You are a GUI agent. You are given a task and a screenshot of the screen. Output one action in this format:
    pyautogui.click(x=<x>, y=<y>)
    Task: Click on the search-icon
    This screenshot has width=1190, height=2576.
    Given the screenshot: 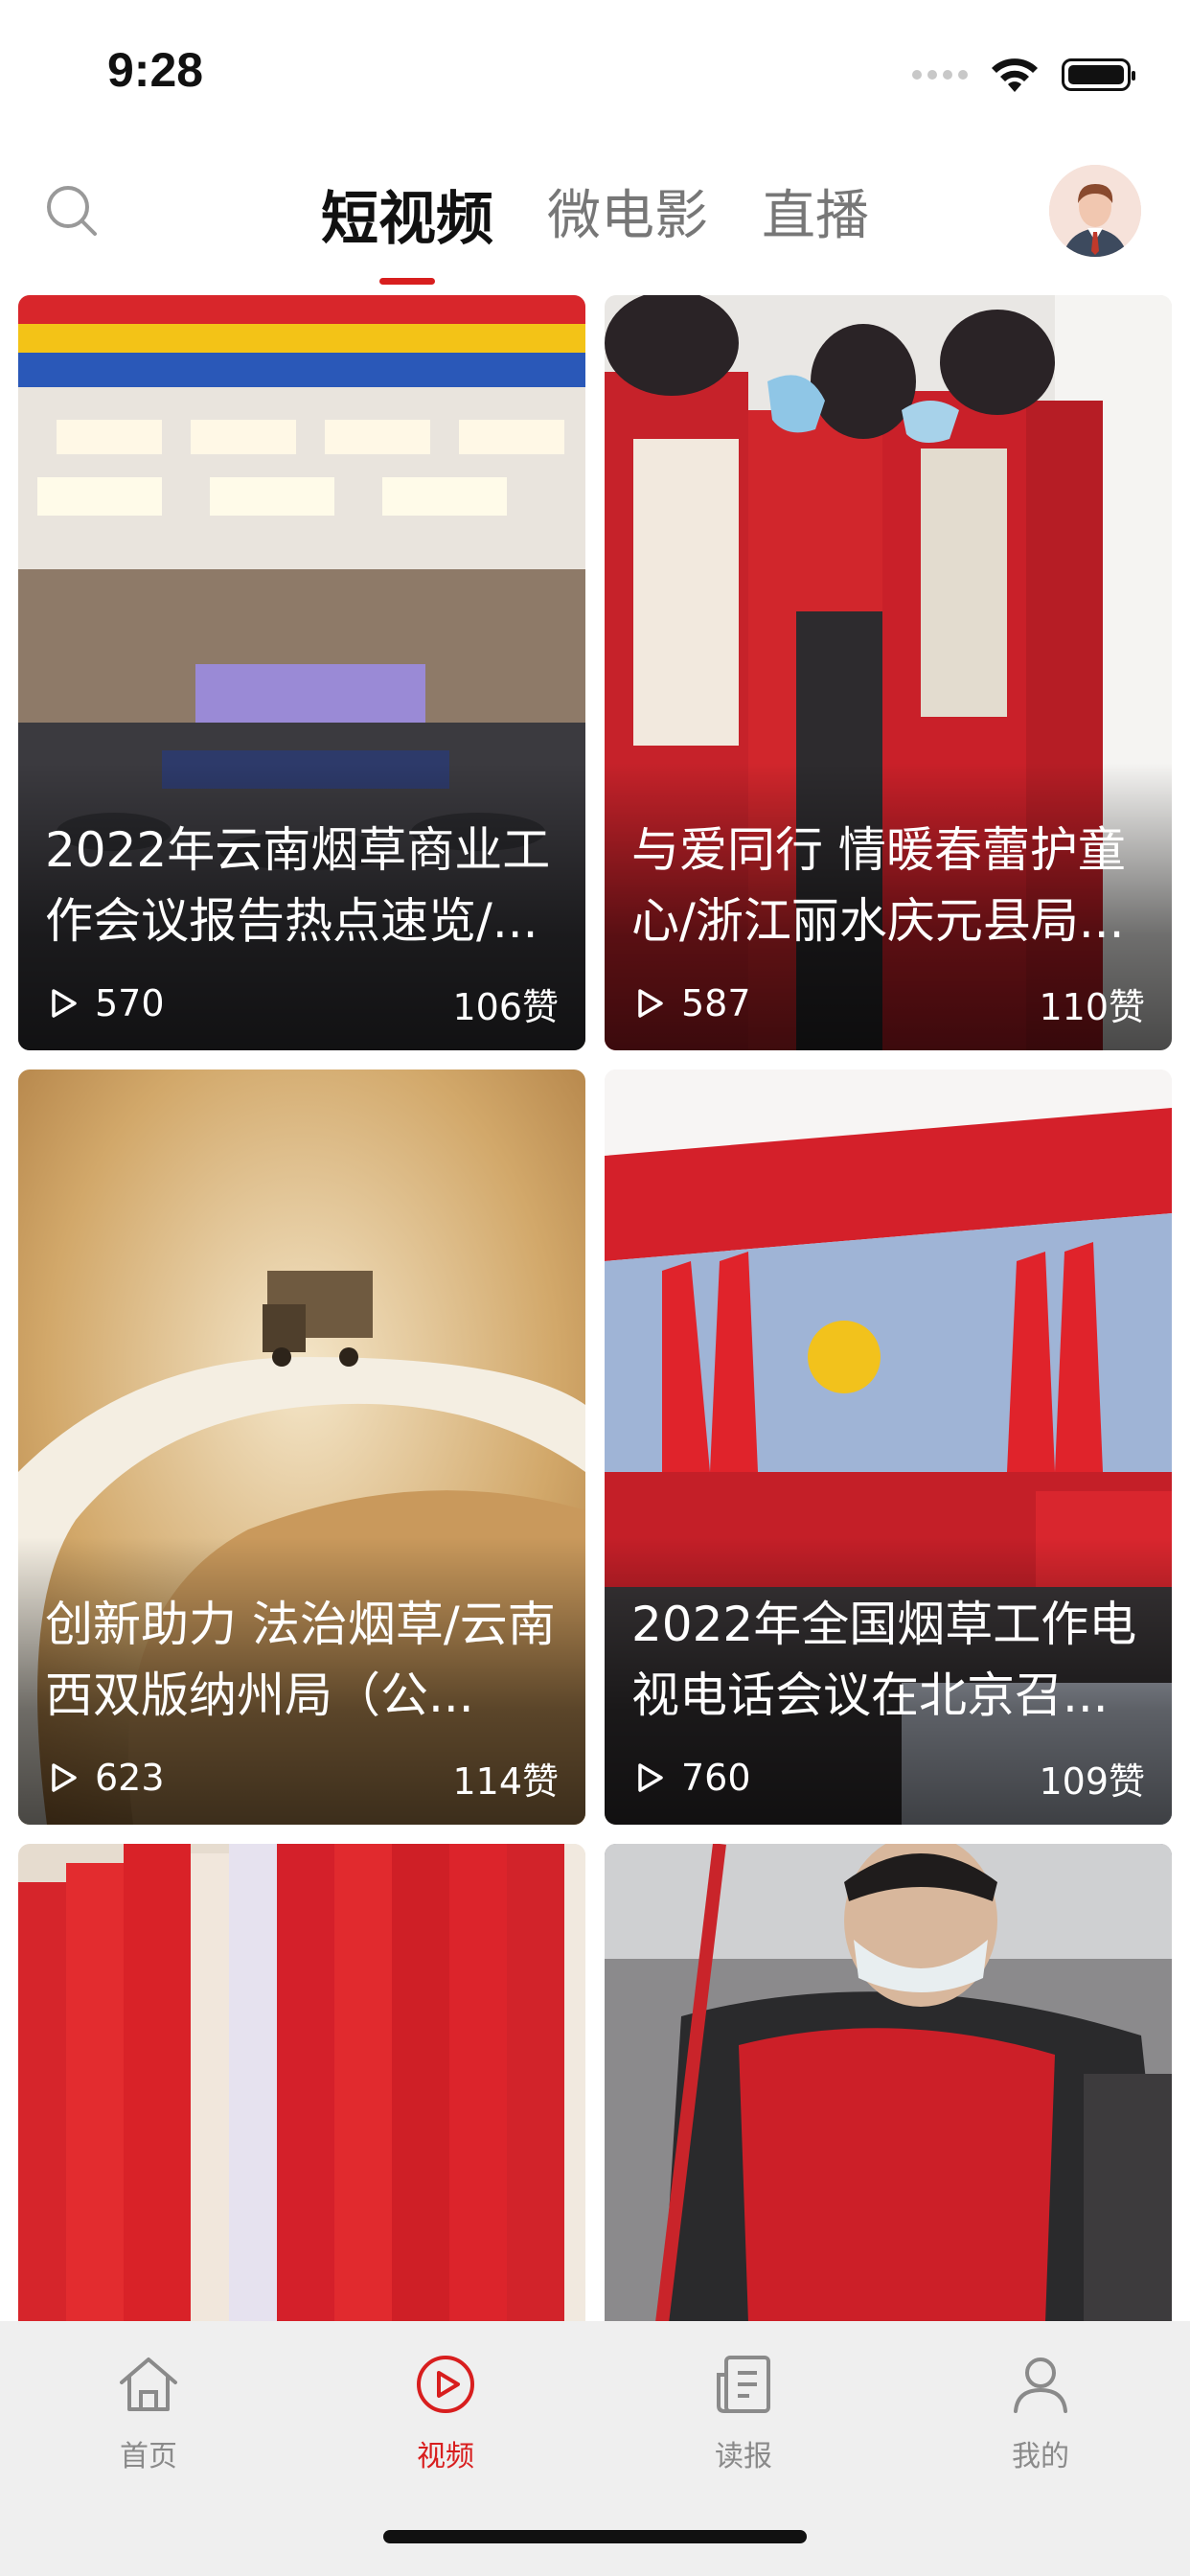 What is the action you would take?
    pyautogui.click(x=72, y=211)
    